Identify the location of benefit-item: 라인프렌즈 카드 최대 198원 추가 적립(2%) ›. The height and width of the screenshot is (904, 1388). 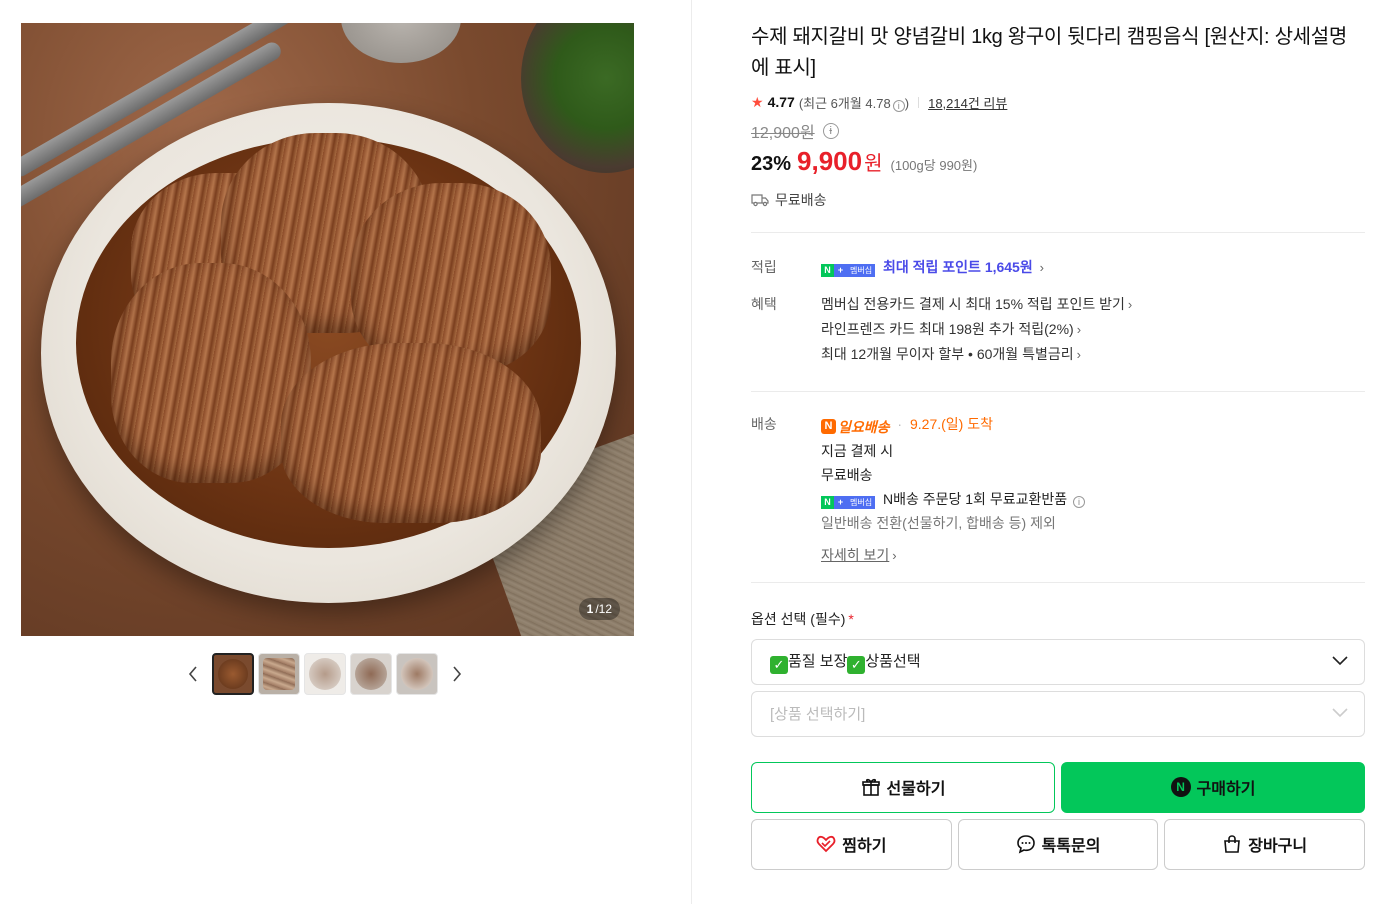
(1093, 329).